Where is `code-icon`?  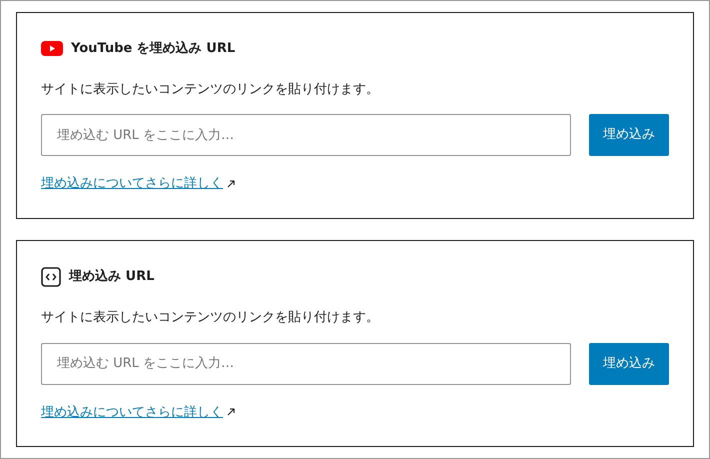 code-icon is located at coordinates (51, 277).